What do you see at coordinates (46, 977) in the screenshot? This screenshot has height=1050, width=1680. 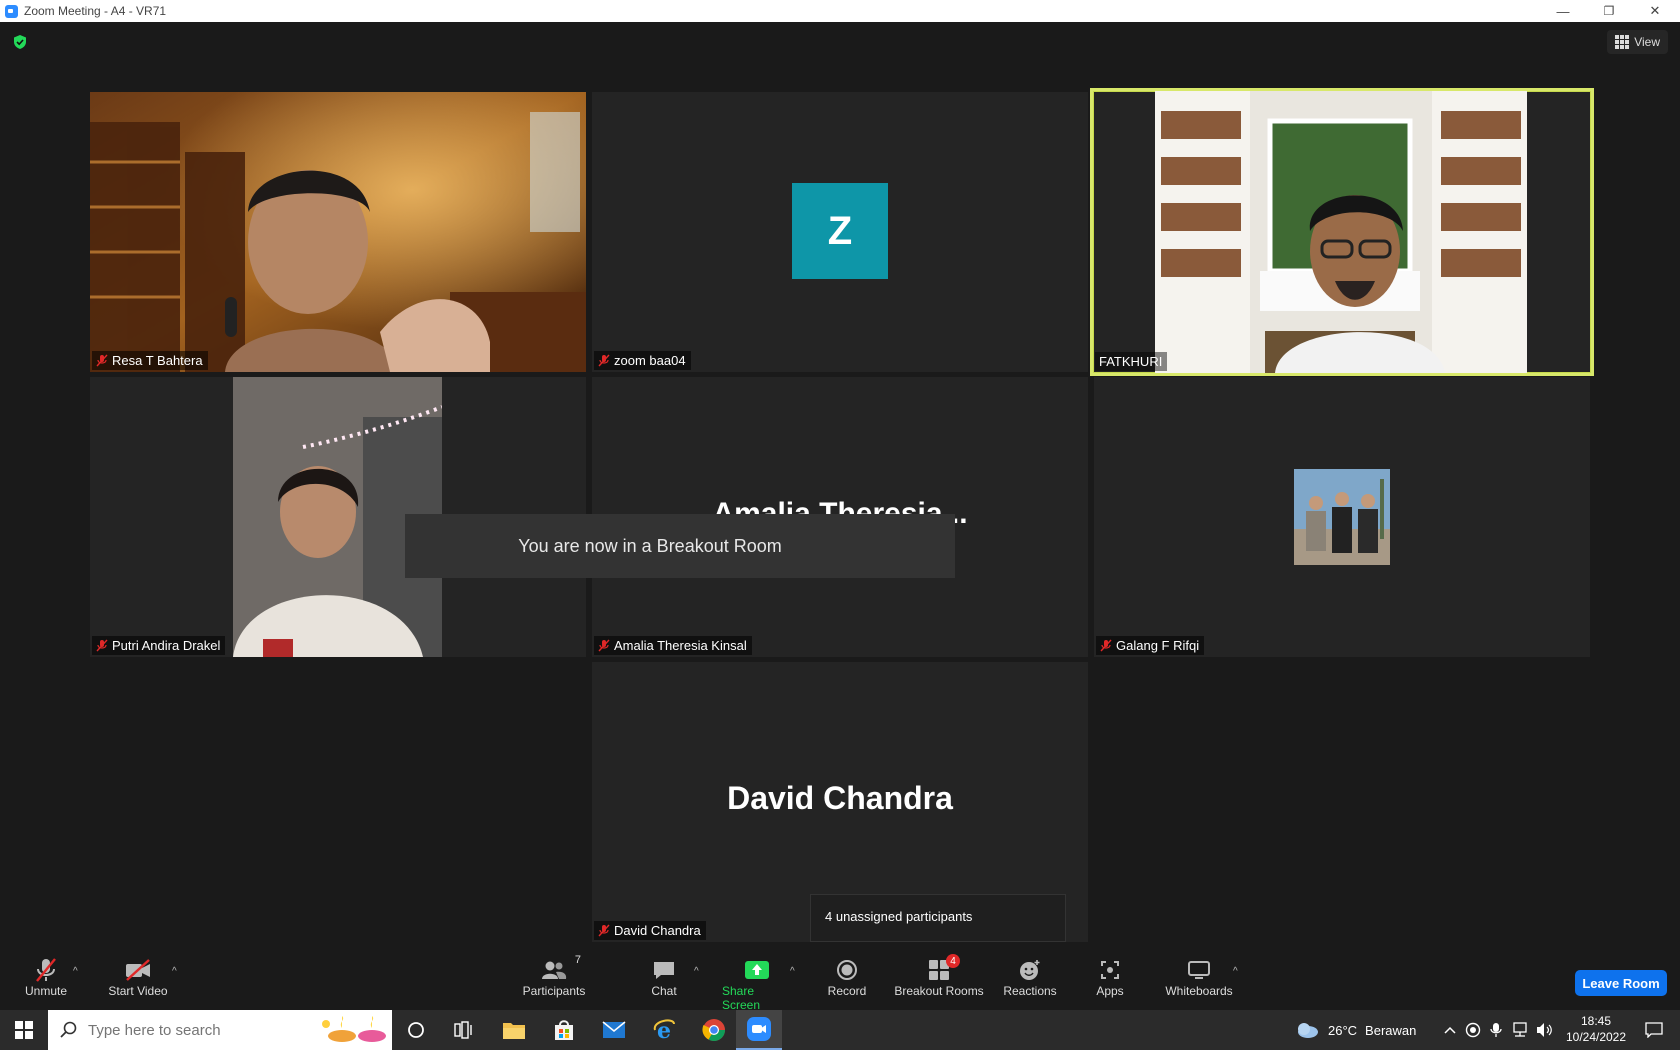 I see `unmute-button: Unmute` at bounding box center [46, 977].